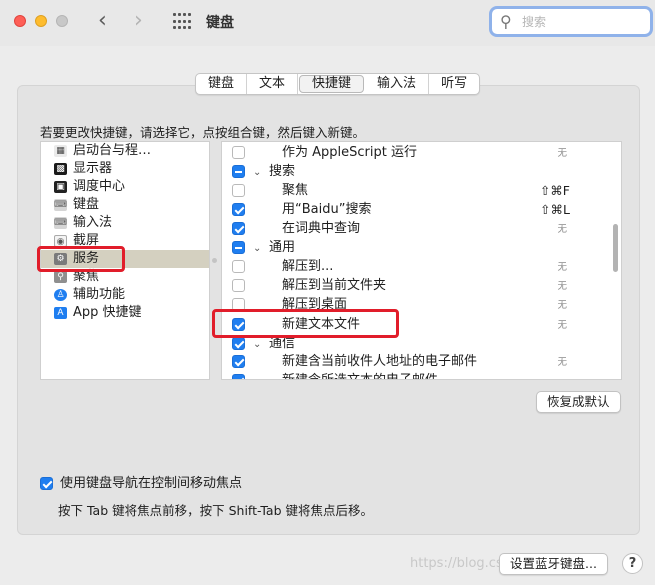 This screenshot has width=655, height=585. What do you see at coordinates (102, 21) in the screenshot?
I see `back-arrow-icon: ‹` at bounding box center [102, 21].